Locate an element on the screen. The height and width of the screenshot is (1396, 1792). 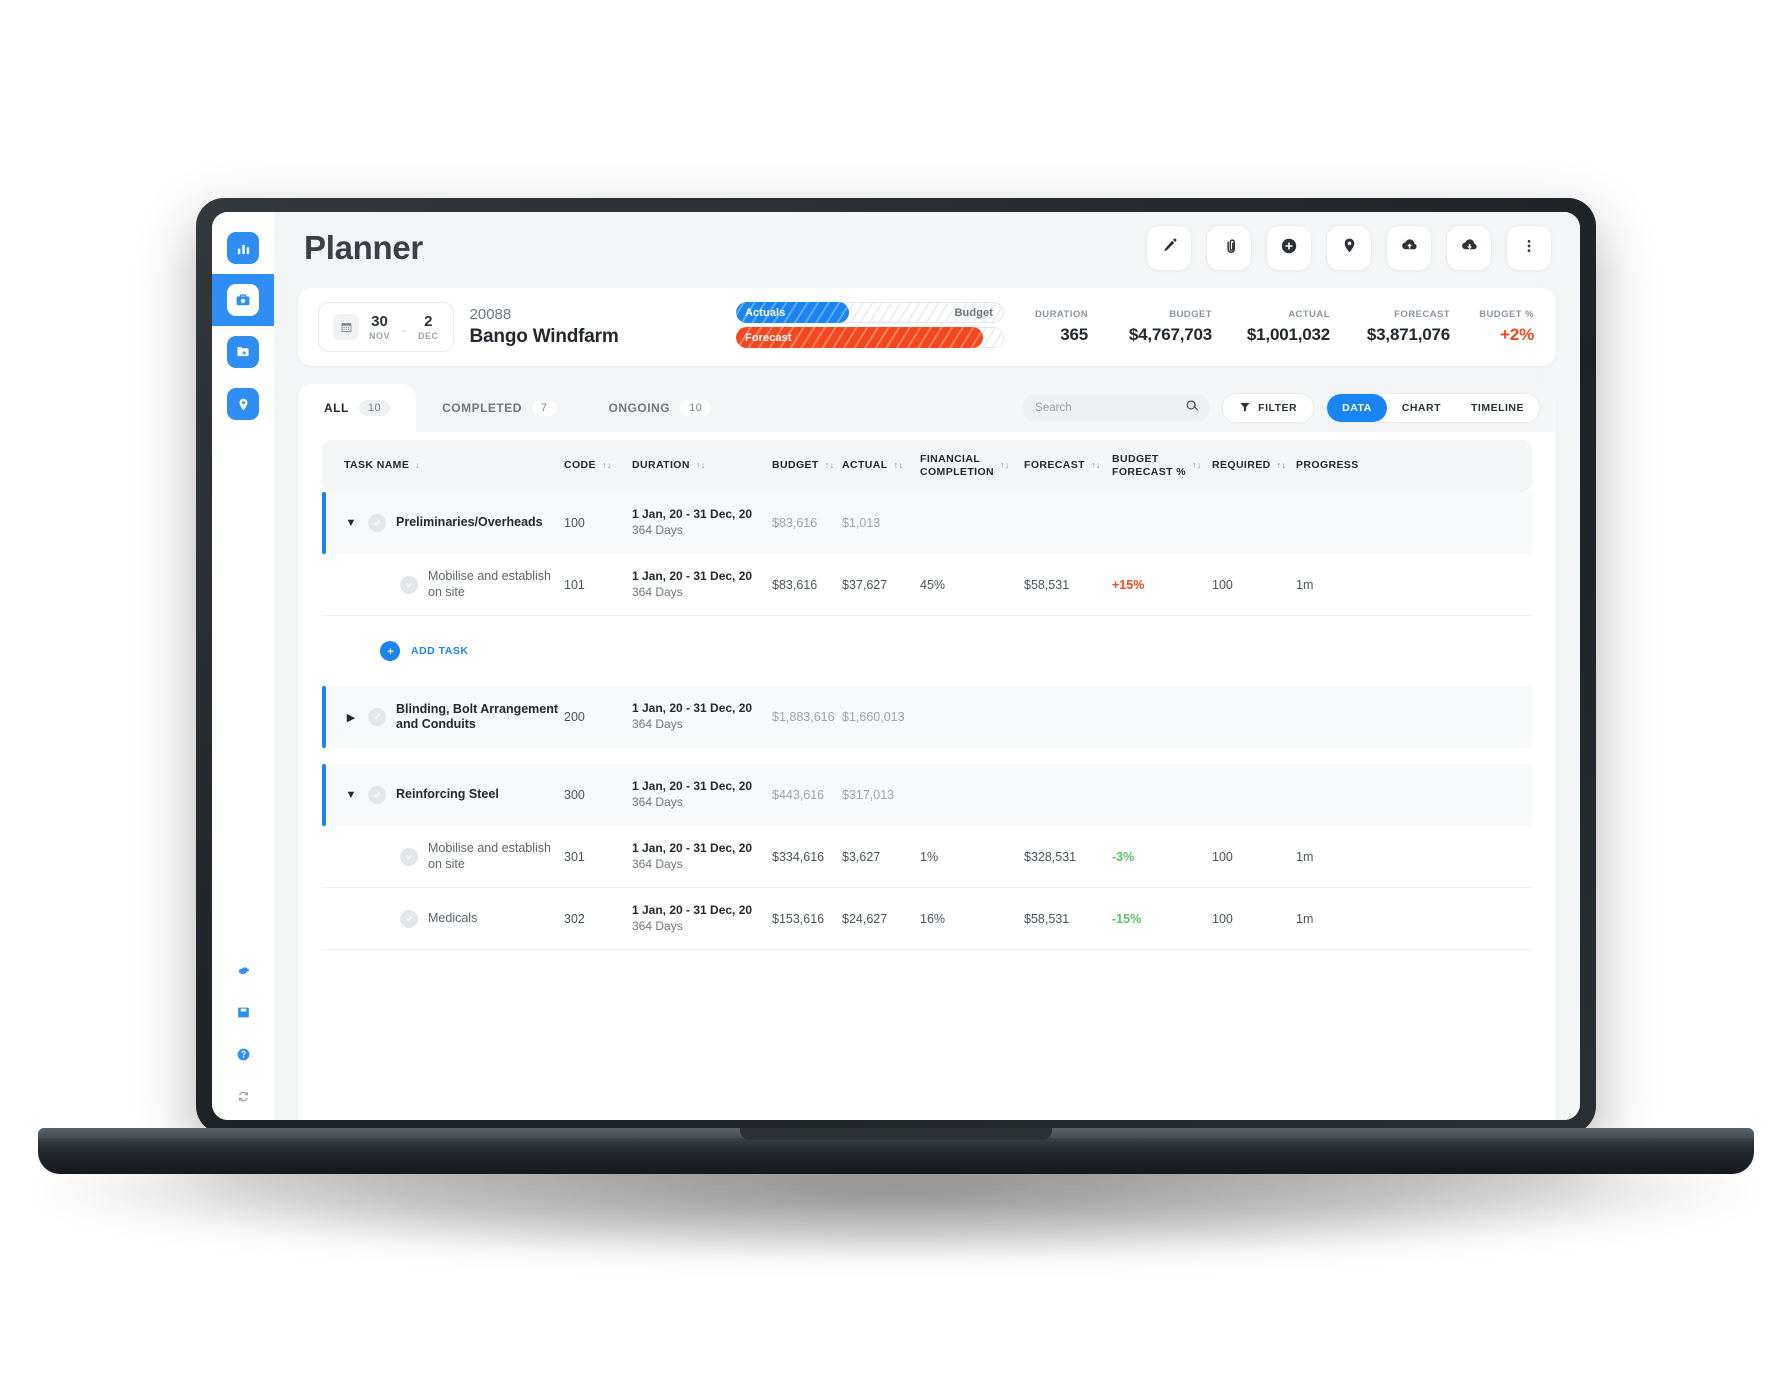
cell-task-name: Medicals is located at coordinates (443, 918).